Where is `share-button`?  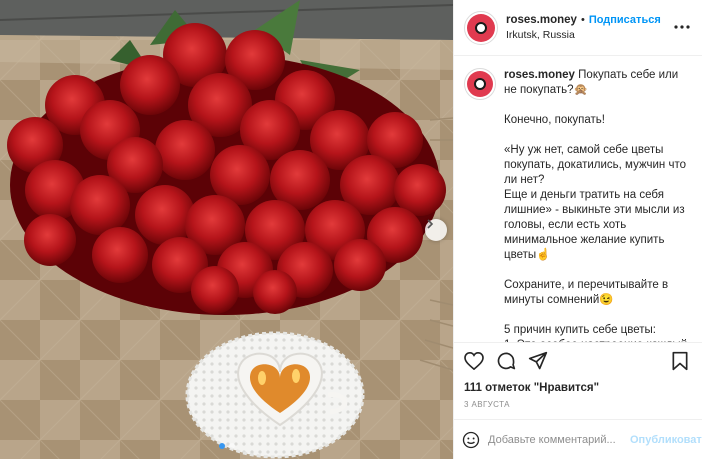 share-button is located at coordinates (538, 361).